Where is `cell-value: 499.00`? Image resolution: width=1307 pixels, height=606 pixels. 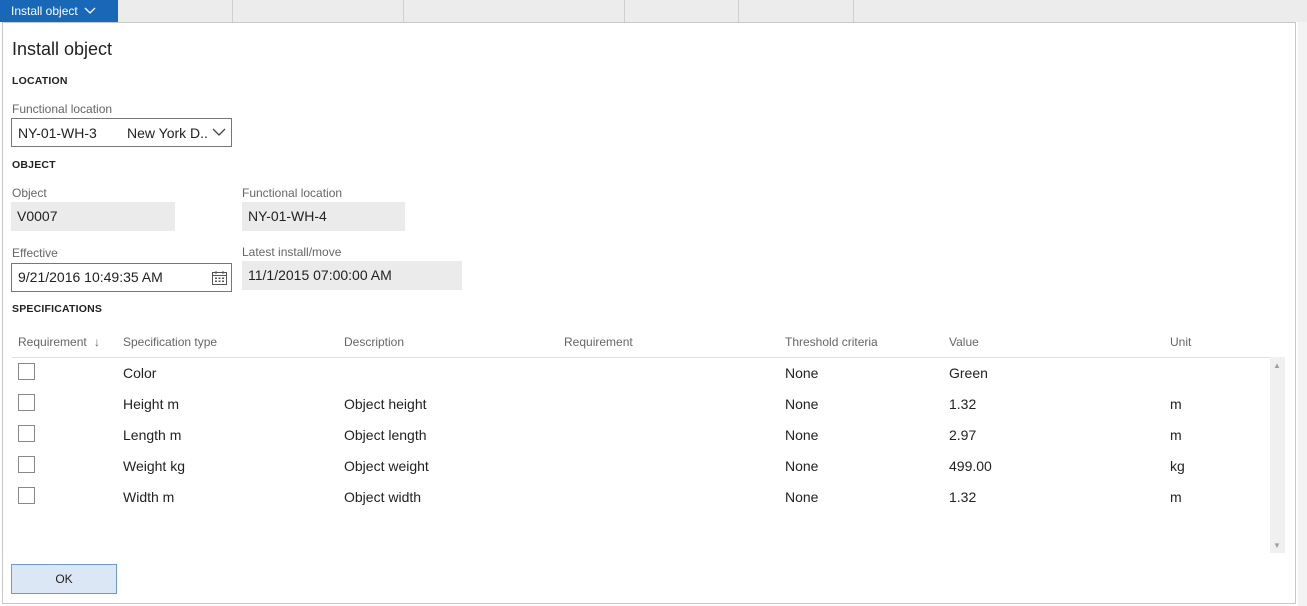 cell-value: 499.00 is located at coordinates (970, 466).